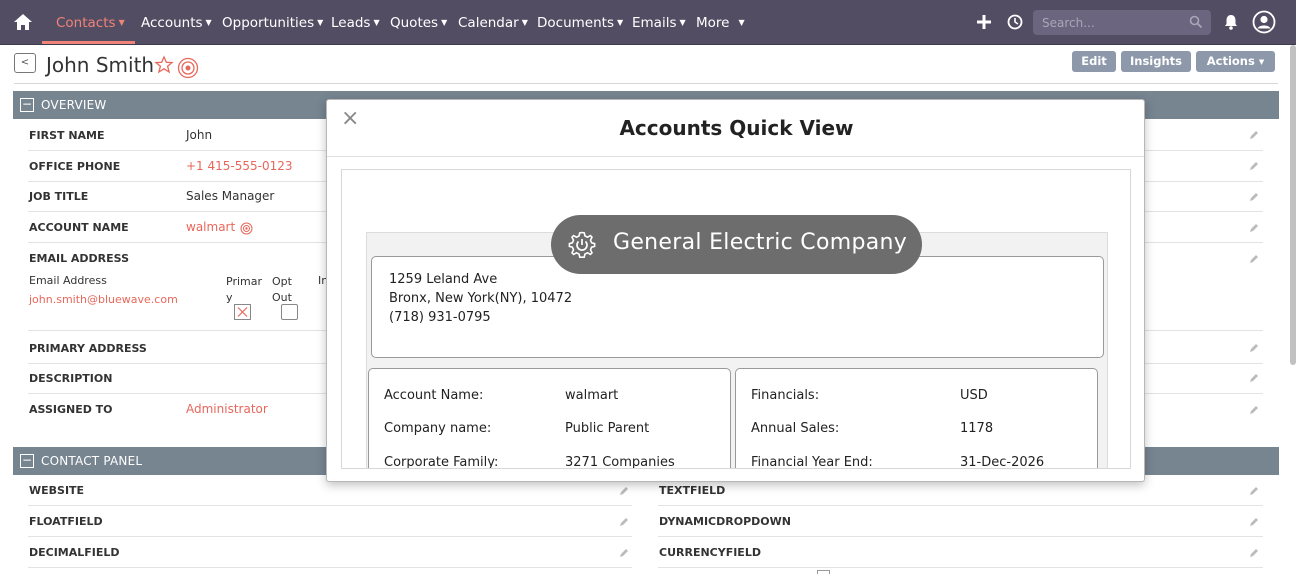 The image size is (1296, 574). I want to click on financial-year-end-label: Financial Year End:, so click(812, 462).